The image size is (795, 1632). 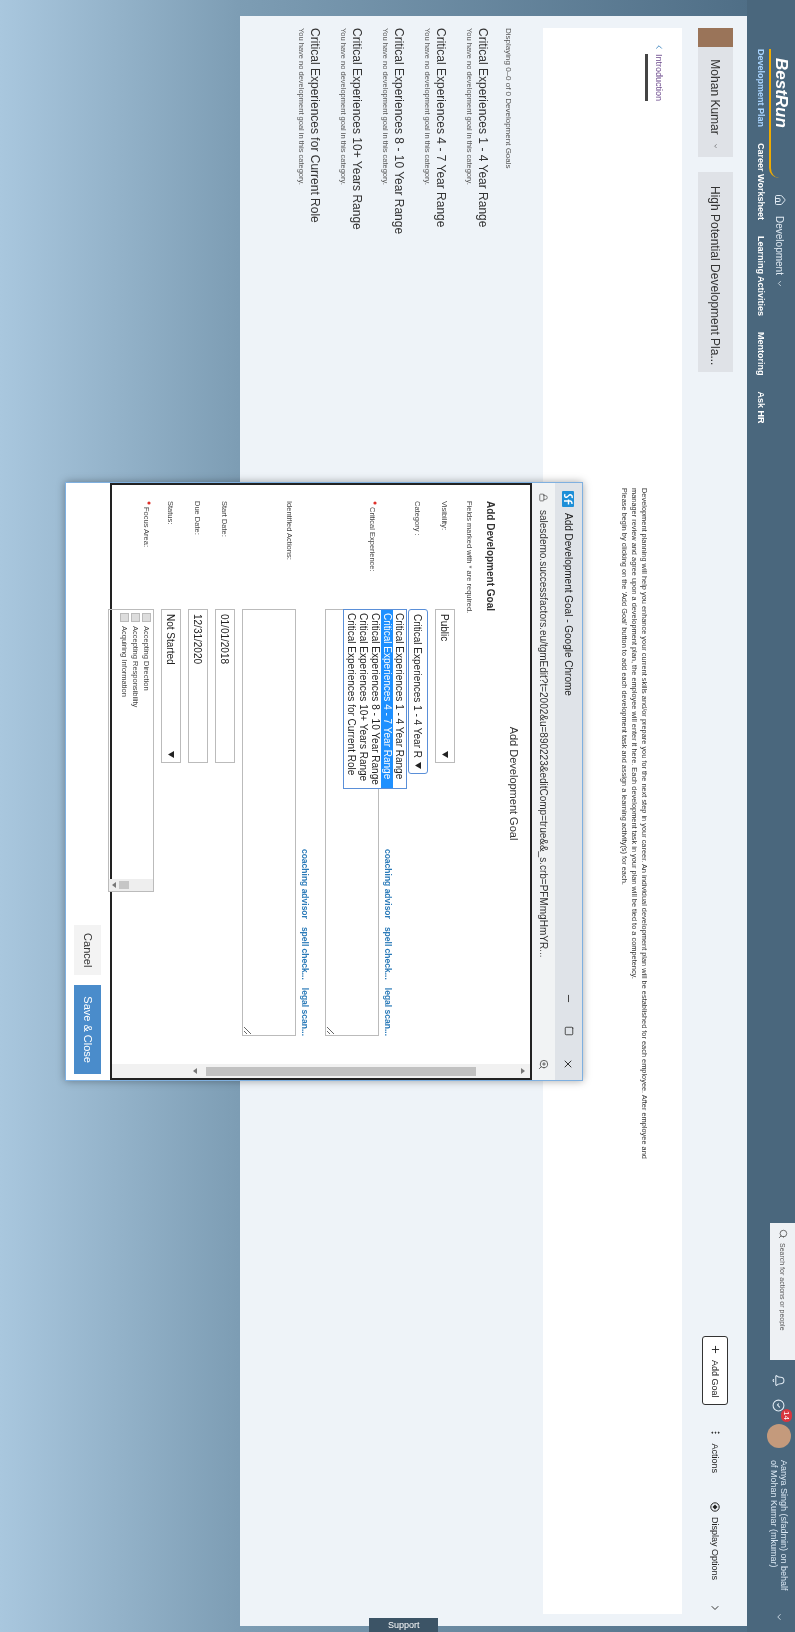 What do you see at coordinates (761, 276) in the screenshot?
I see `nav-tab: Learning Activities` at bounding box center [761, 276].